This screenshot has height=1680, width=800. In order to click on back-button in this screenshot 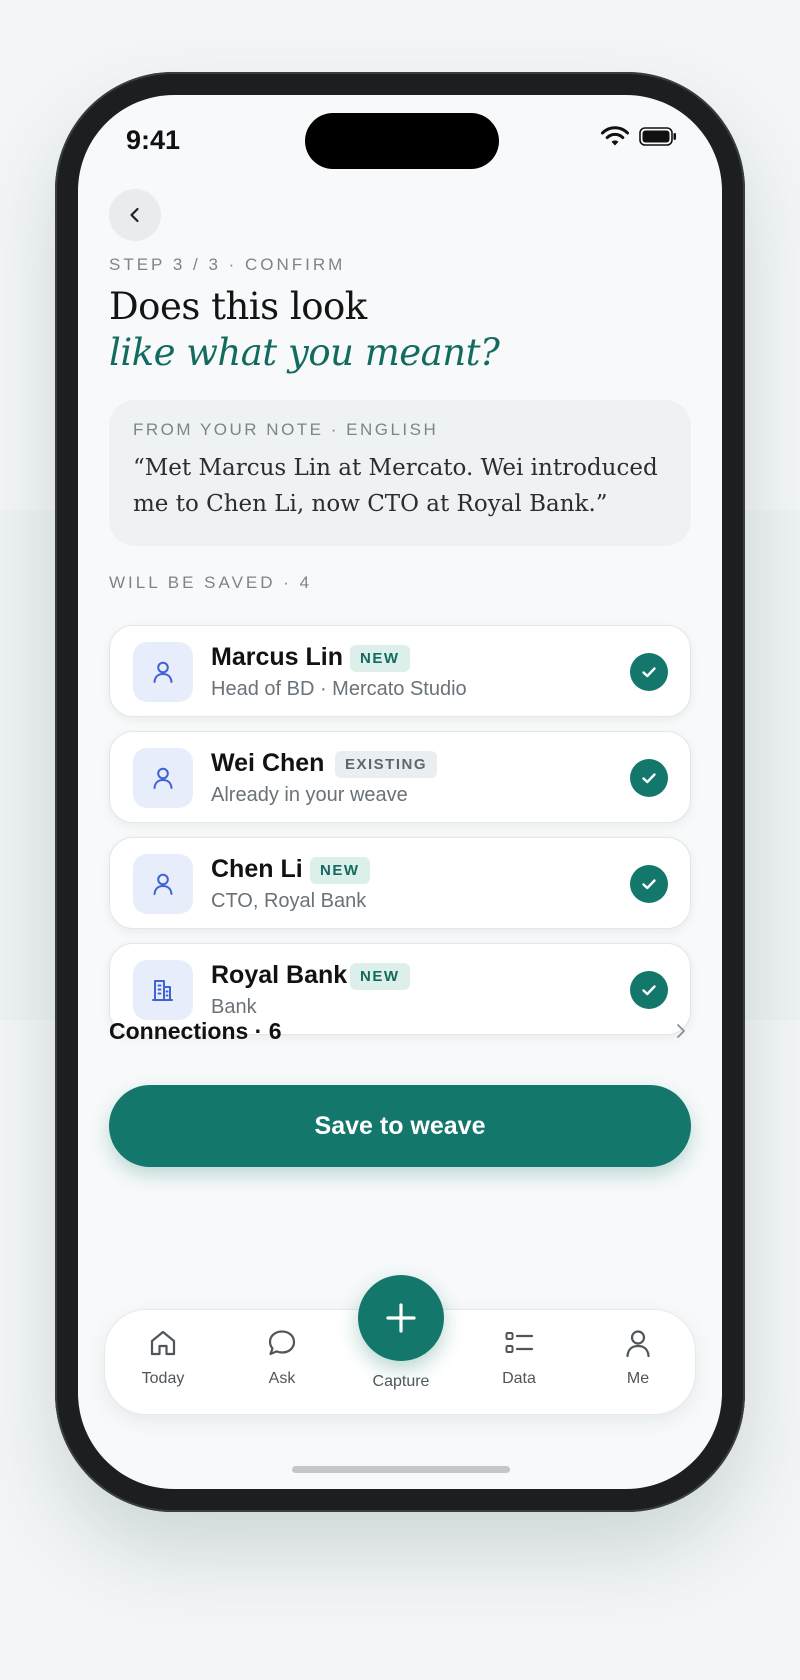, I will do `click(135, 215)`.